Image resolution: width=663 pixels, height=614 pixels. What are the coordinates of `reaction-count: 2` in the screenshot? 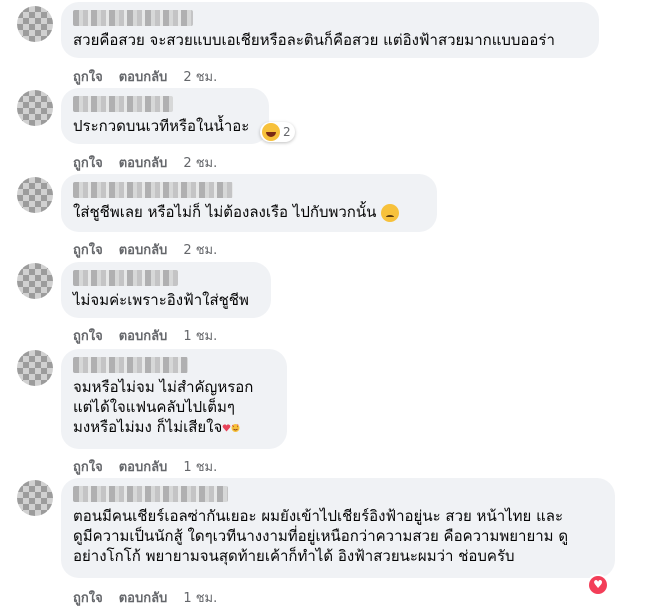 It's located at (287, 132).